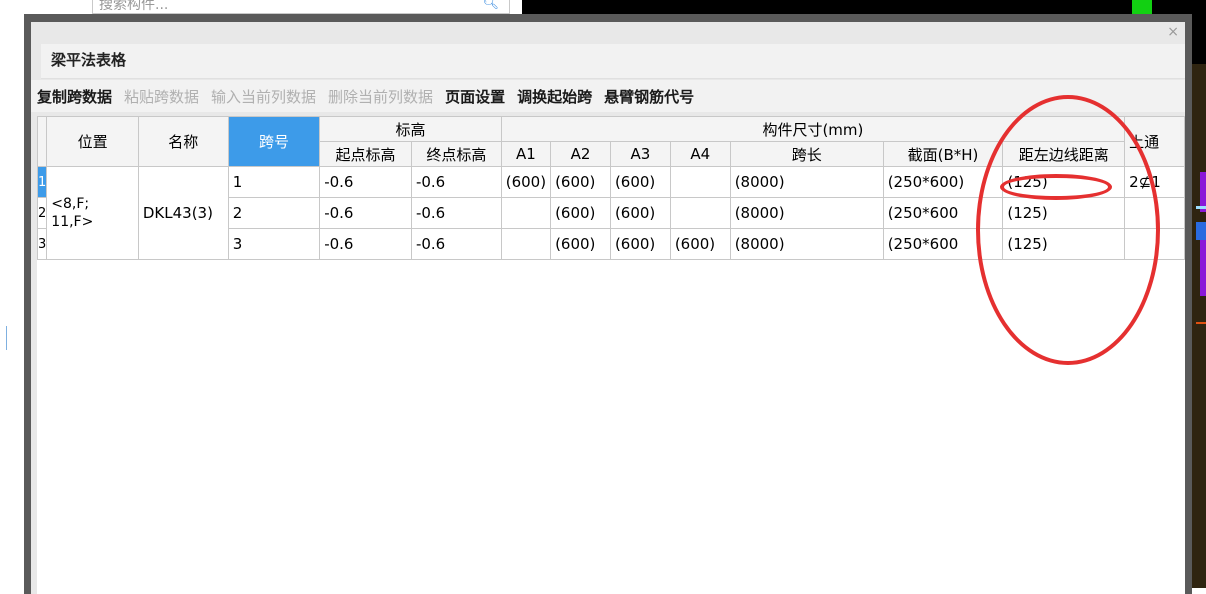 The image size is (1206, 594). I want to click on cantilever-rebar-code-button: 悬臂钢筋代号, so click(649, 96).